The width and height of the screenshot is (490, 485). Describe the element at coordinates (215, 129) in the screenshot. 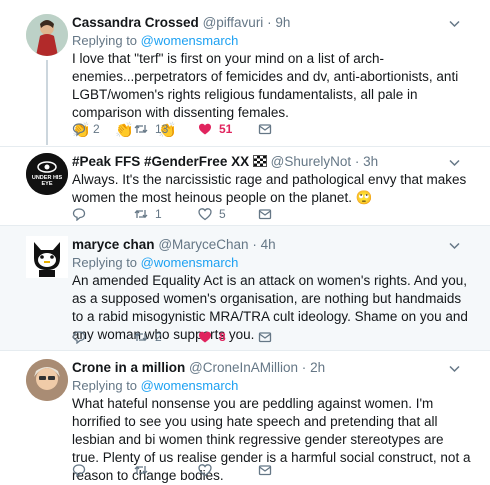

I see `like-button: 51` at that location.